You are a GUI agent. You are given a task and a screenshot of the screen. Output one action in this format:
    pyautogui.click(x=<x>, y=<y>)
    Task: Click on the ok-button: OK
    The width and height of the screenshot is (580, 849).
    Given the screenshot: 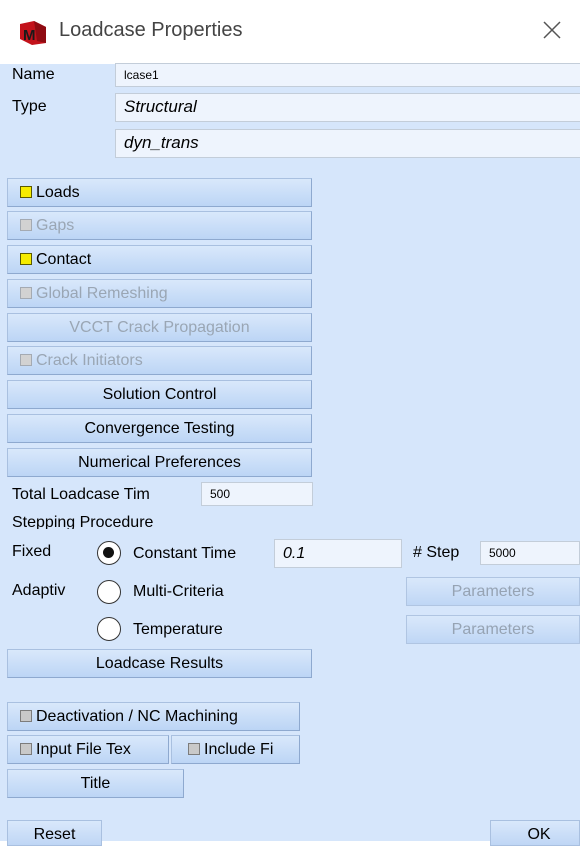 What is the action you would take?
    pyautogui.click(x=535, y=833)
    